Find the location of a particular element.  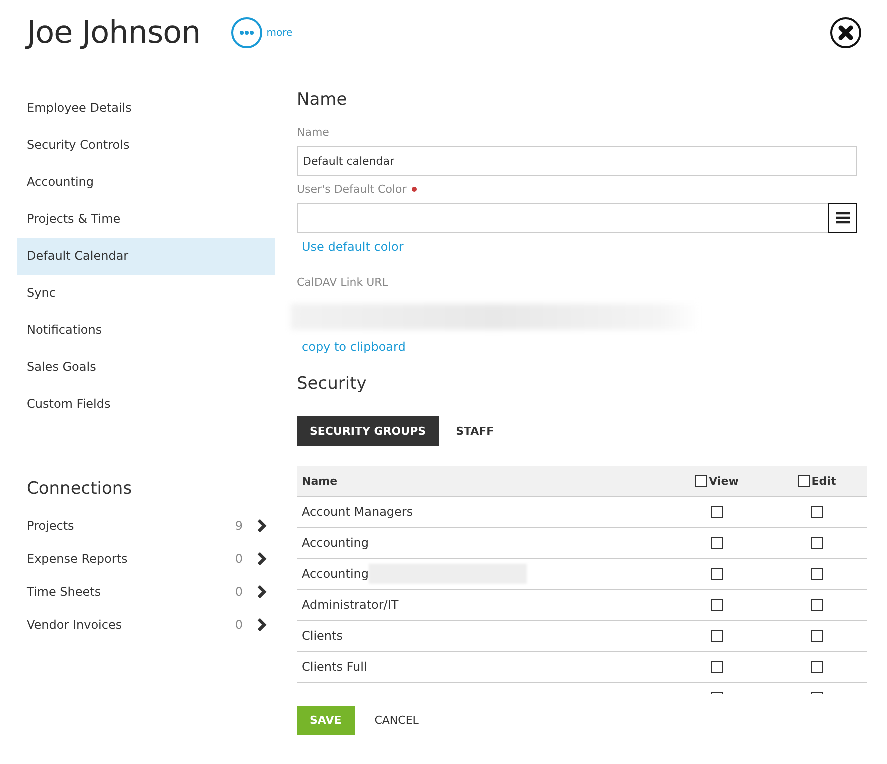

close-icon is located at coordinates (846, 33).